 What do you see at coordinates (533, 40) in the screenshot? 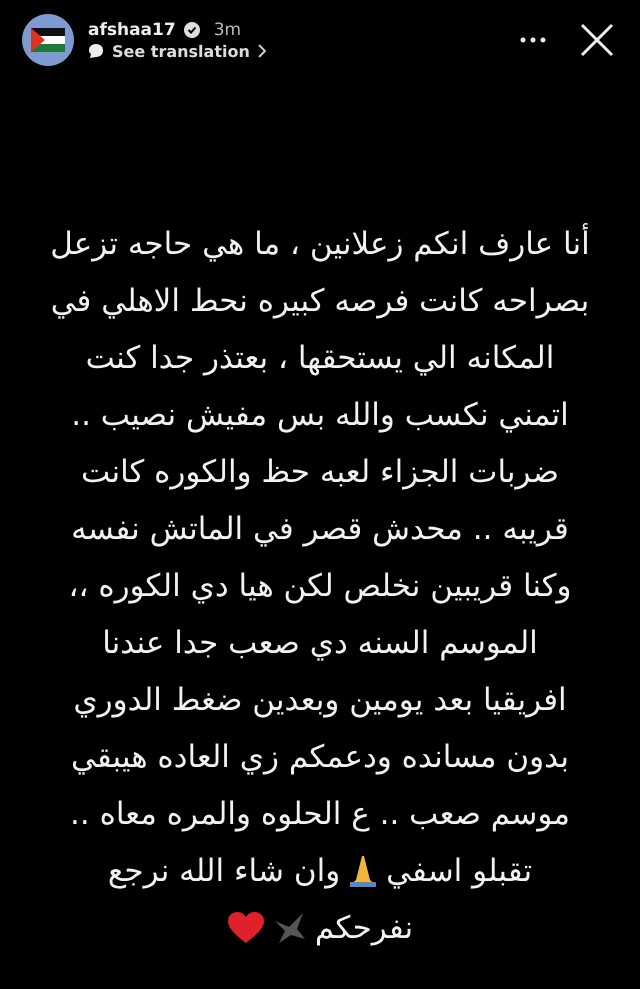
I see `more-icon` at bounding box center [533, 40].